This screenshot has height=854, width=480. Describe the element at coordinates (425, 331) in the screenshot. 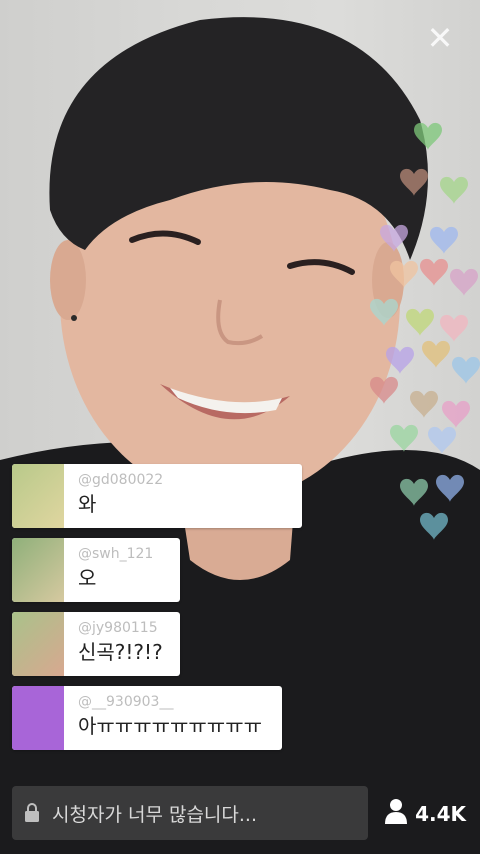

I see `heart-icon` at that location.